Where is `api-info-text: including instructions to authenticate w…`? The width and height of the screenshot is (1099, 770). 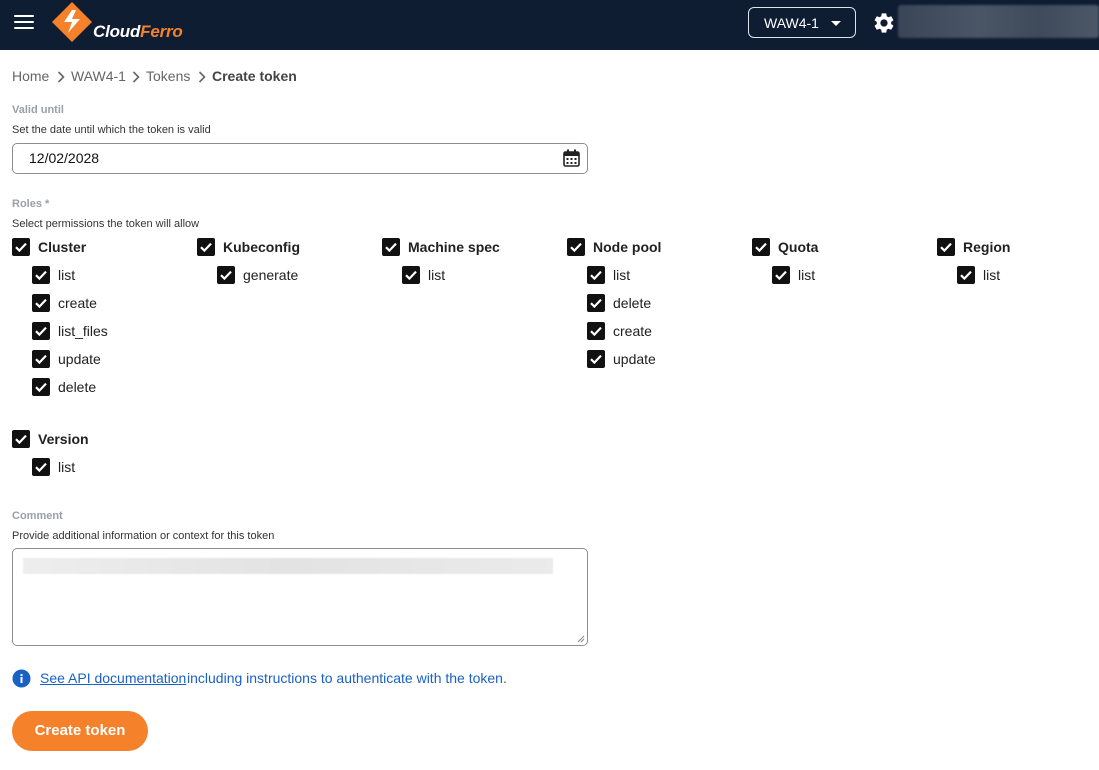
api-info-text: including instructions to authenticate w… is located at coordinates (347, 678).